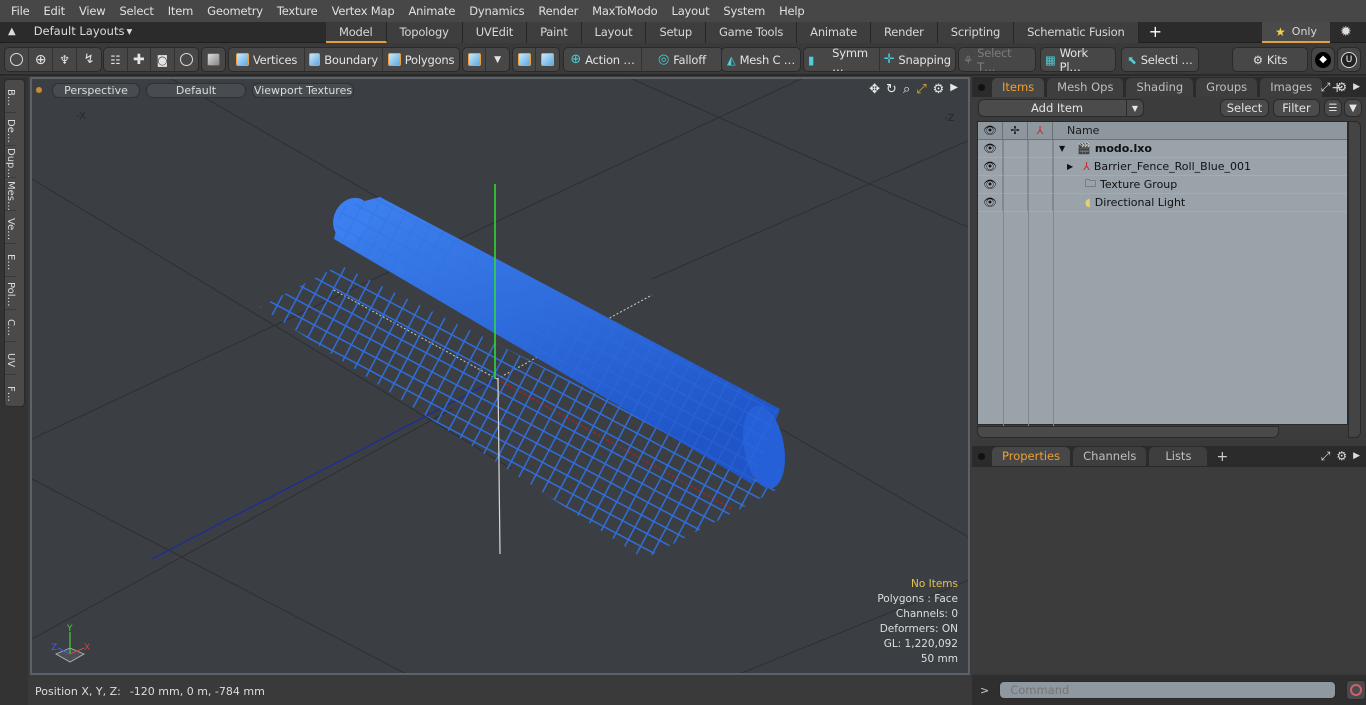  I want to click on layouts-dropdown: ▲ Default Layouts ▾, so click(70, 31).